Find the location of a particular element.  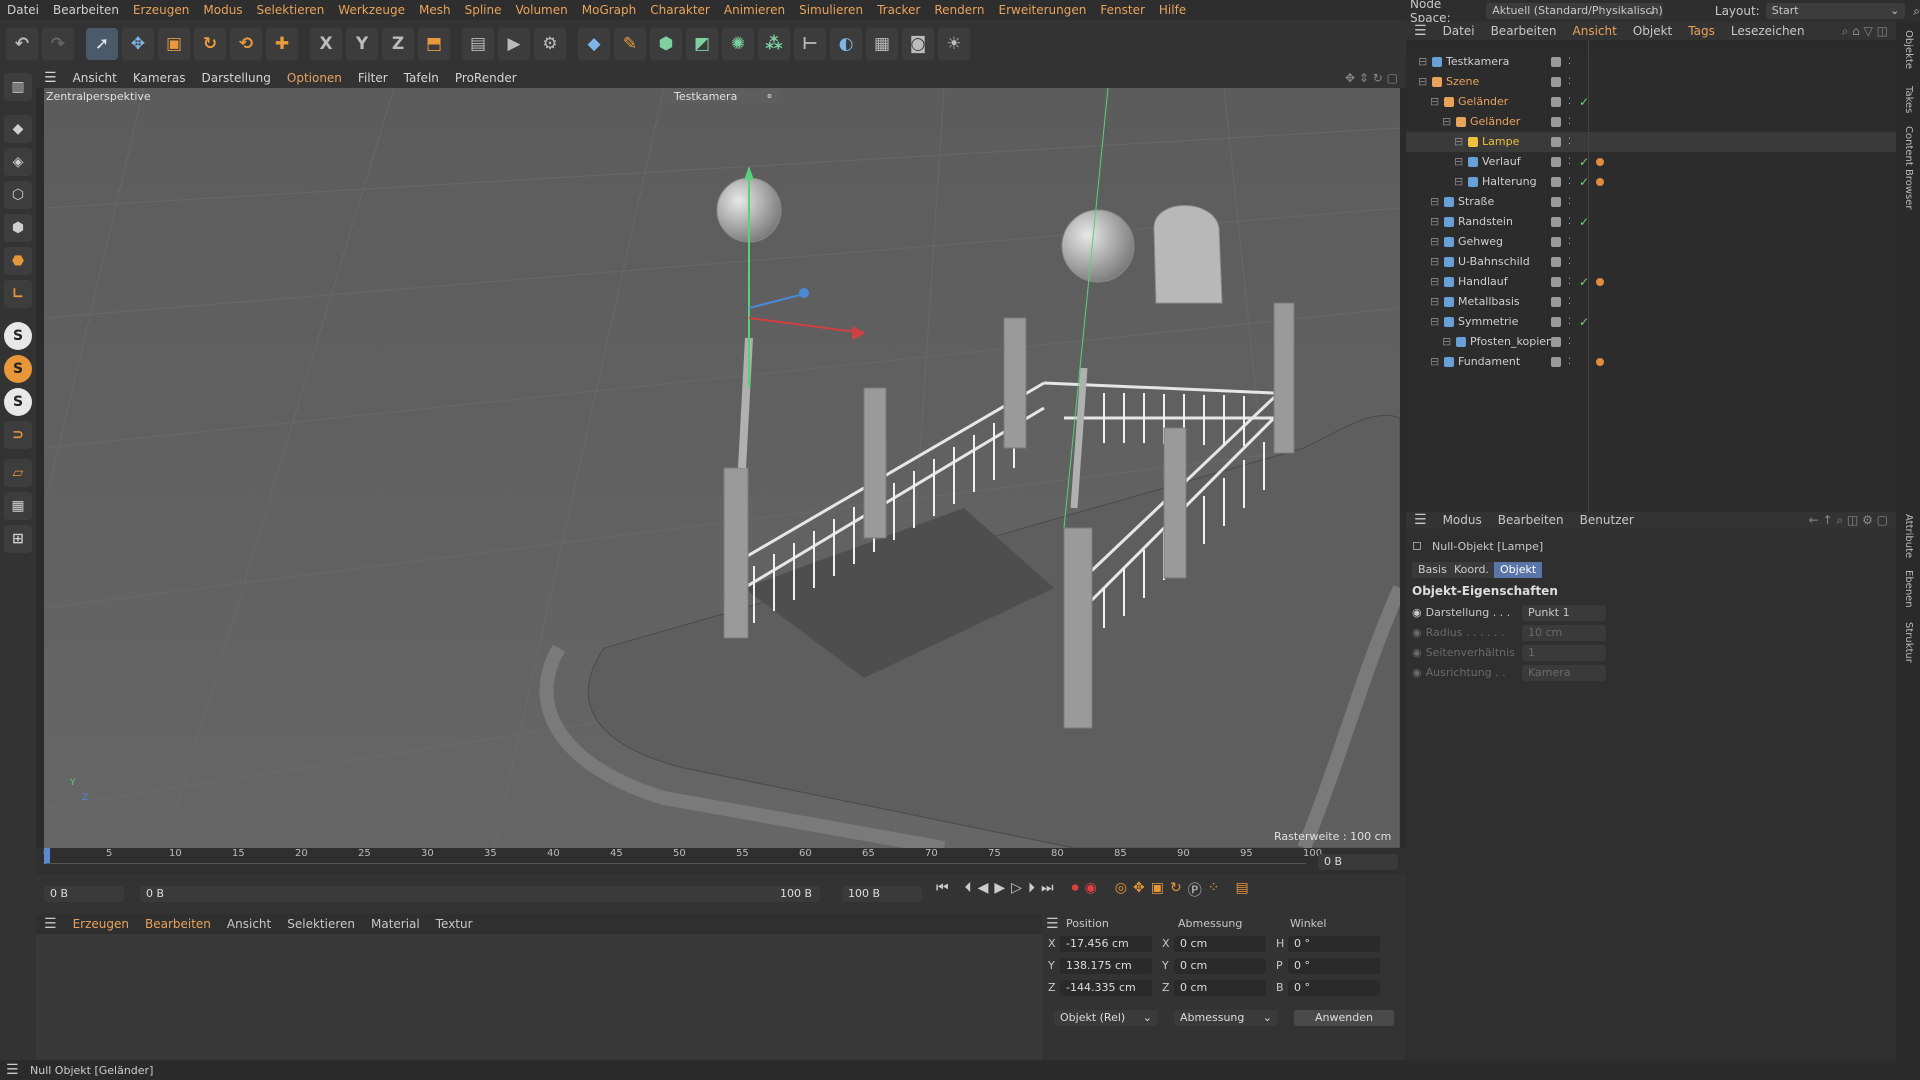

camera-icon: ◙ is located at coordinates (918, 44).